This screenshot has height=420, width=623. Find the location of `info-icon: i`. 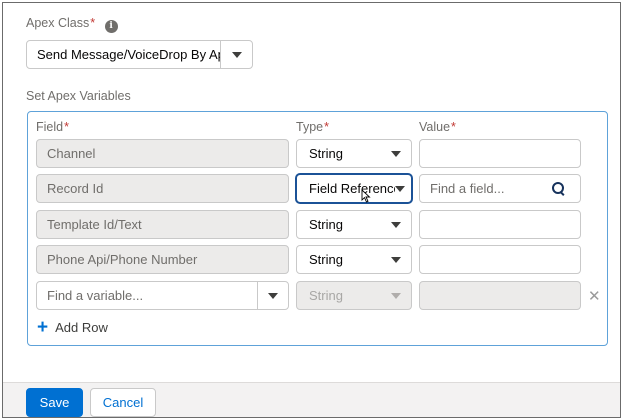

info-icon: i is located at coordinates (111, 26).